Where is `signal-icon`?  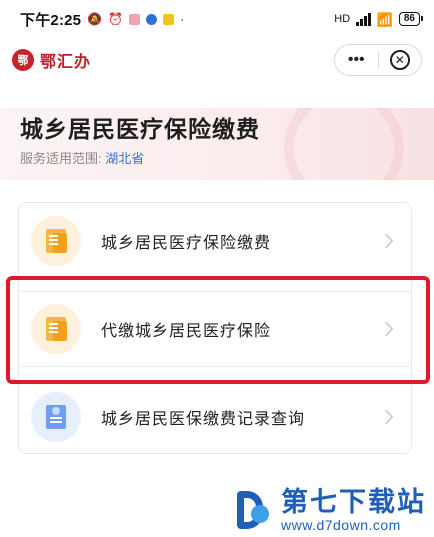 signal-icon is located at coordinates (363, 19).